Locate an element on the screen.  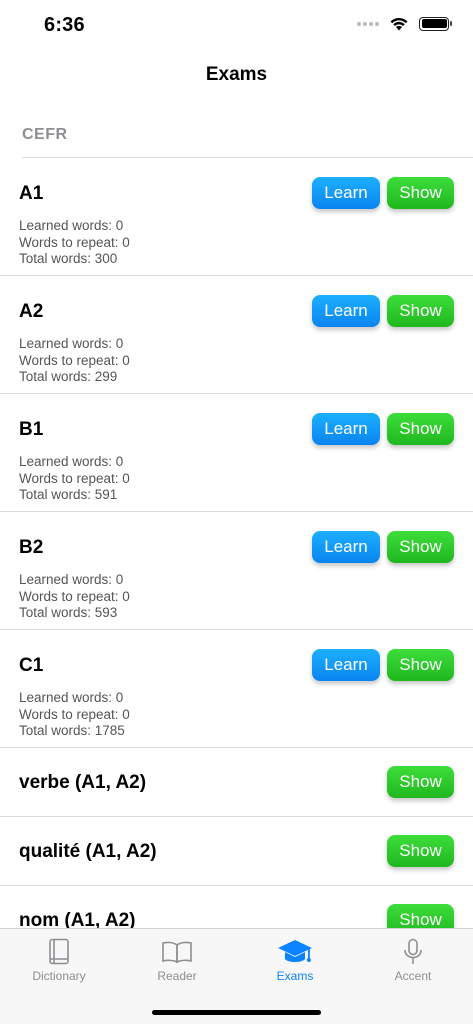
row-title: verbe (A1, A2) is located at coordinates (83, 782).